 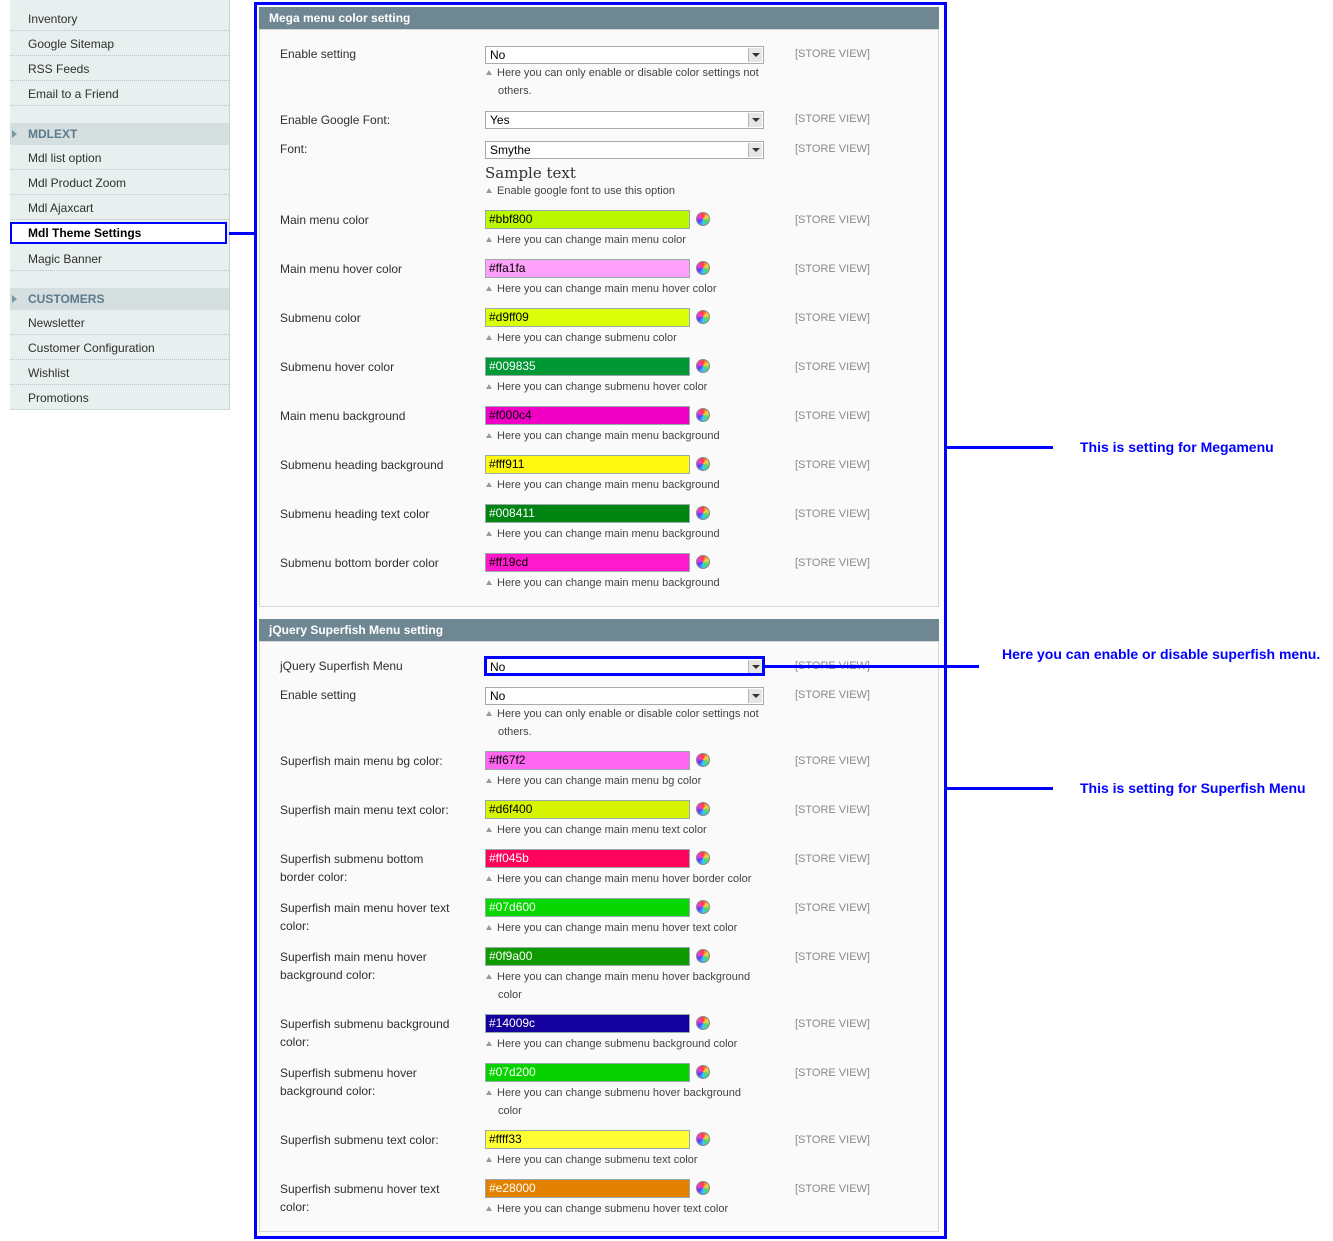 What do you see at coordinates (587, 956) in the screenshot?
I see `color-value-input: #0f9a00` at bounding box center [587, 956].